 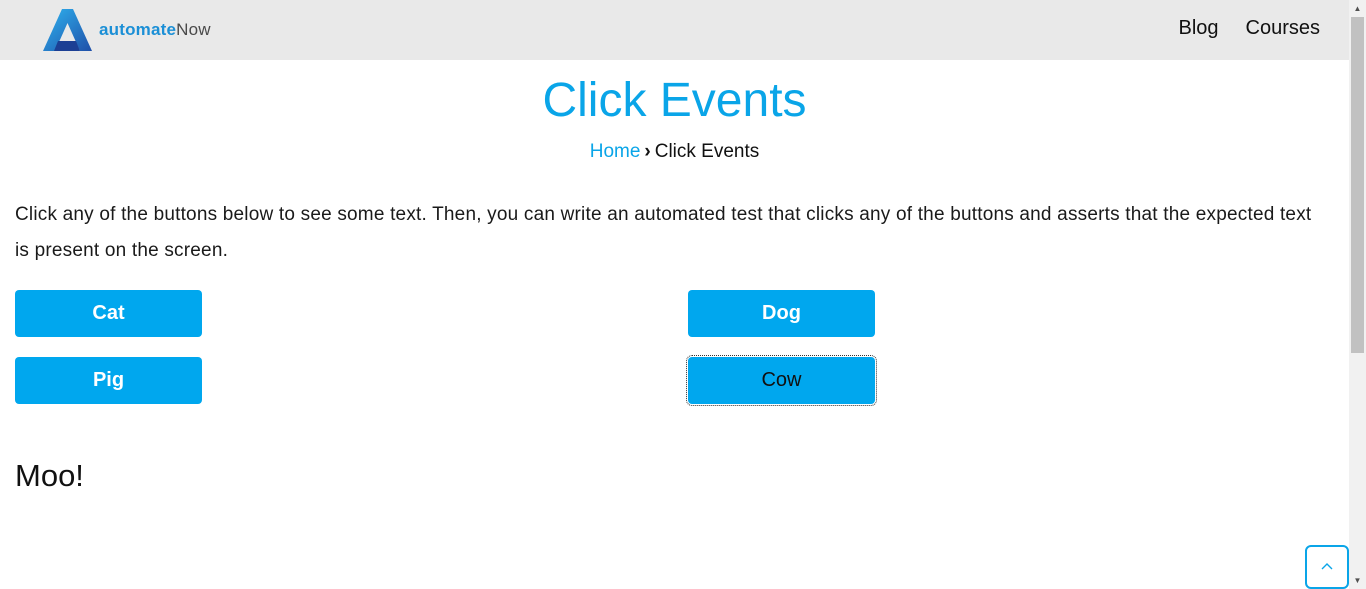 What do you see at coordinates (1357, 8) in the screenshot?
I see `scroll-up-arrow-icon: ▲` at bounding box center [1357, 8].